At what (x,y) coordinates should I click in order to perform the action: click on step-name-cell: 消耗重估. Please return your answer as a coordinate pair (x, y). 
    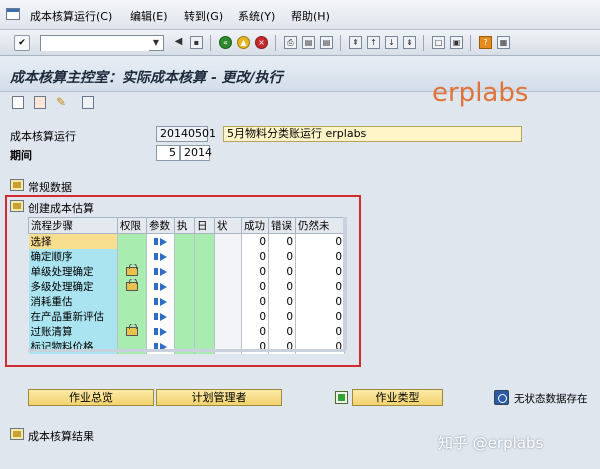
    Looking at the image, I should click on (73, 301).